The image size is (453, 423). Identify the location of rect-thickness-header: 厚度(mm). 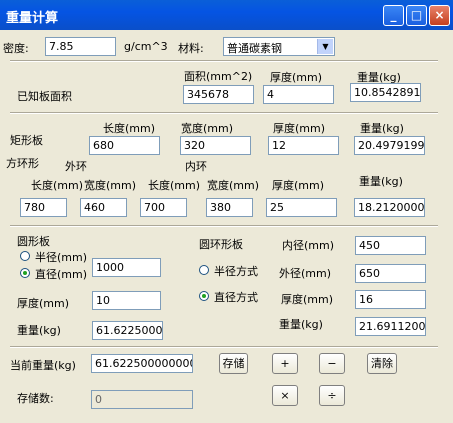
(299, 128).